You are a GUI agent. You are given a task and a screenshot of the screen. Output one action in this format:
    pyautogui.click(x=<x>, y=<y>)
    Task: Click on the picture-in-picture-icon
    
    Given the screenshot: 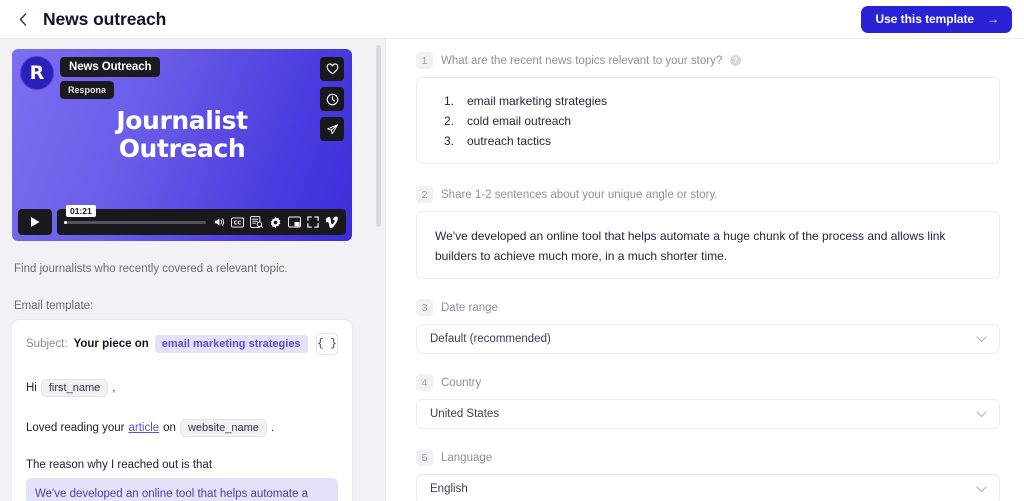 What is the action you would take?
    pyautogui.click(x=294, y=222)
    